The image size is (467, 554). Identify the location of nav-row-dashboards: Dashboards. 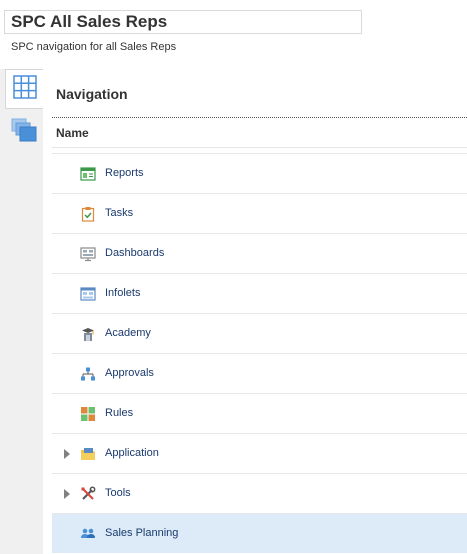
(259, 253).